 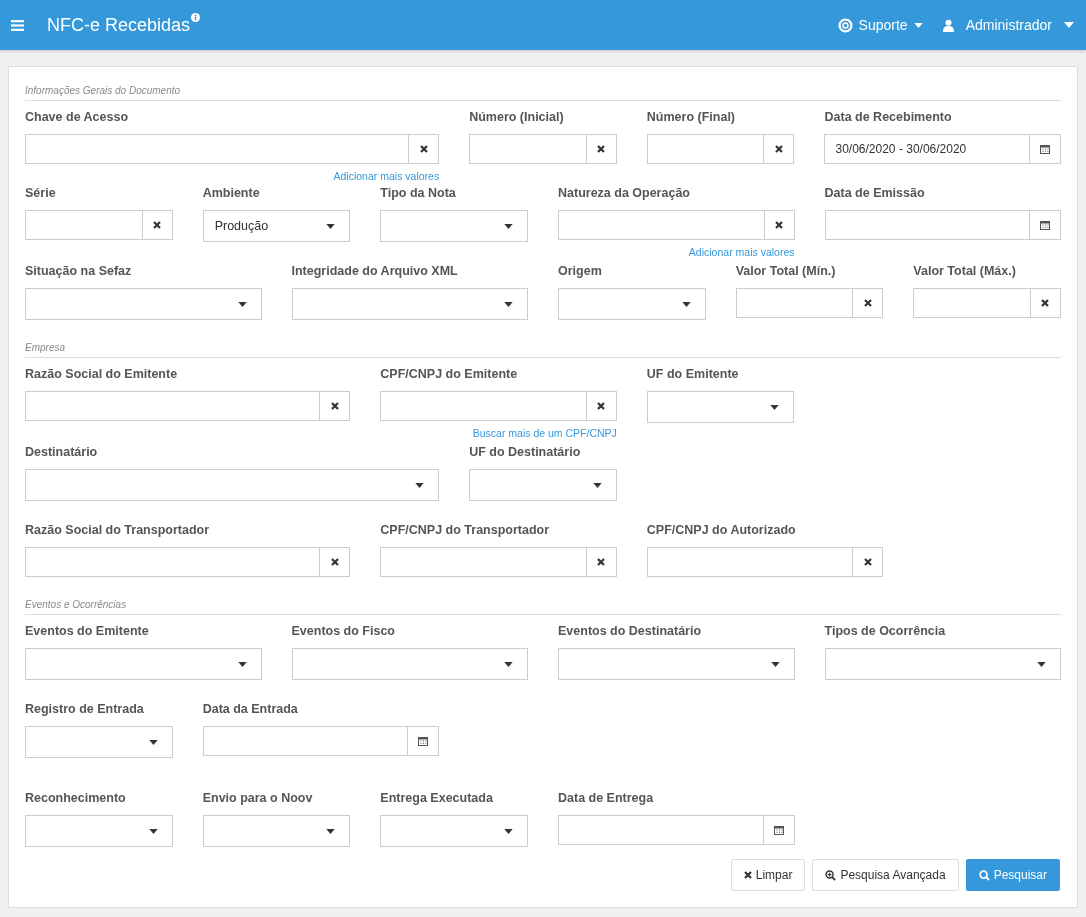 I want to click on user-menu: Administrador, so click(x=1008, y=25).